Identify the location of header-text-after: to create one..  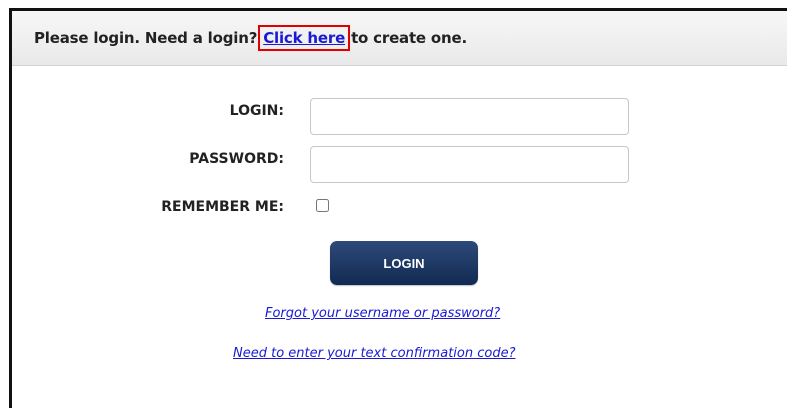
(409, 38).